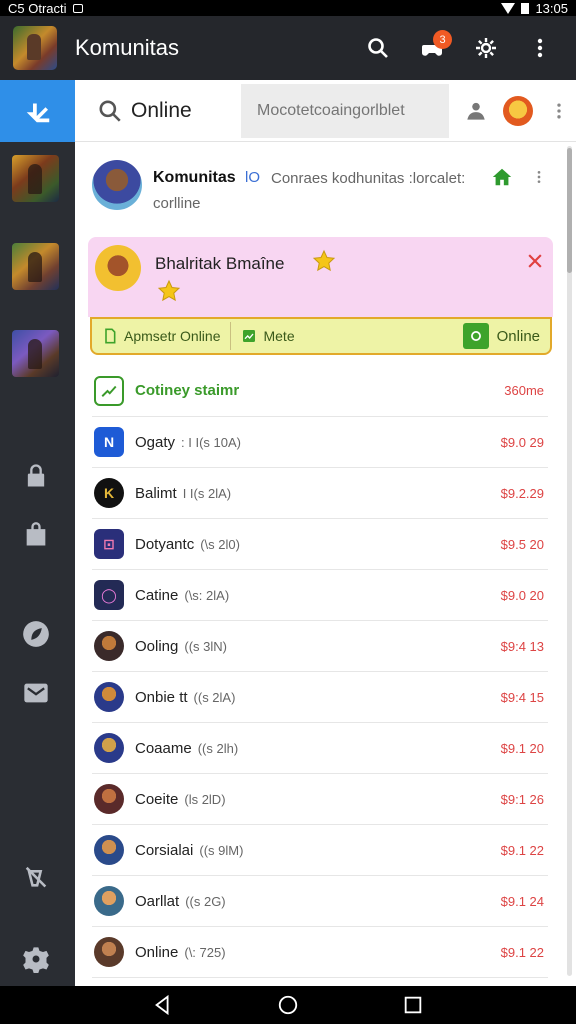 This screenshot has width=576, height=1024. I want to click on search-tab-label: Online, so click(181, 111).